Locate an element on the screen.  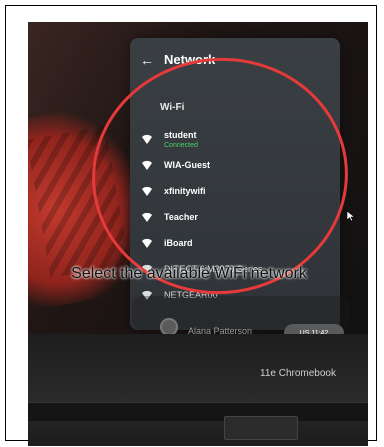
network-name: xfinitywifi is located at coordinates (185, 191).